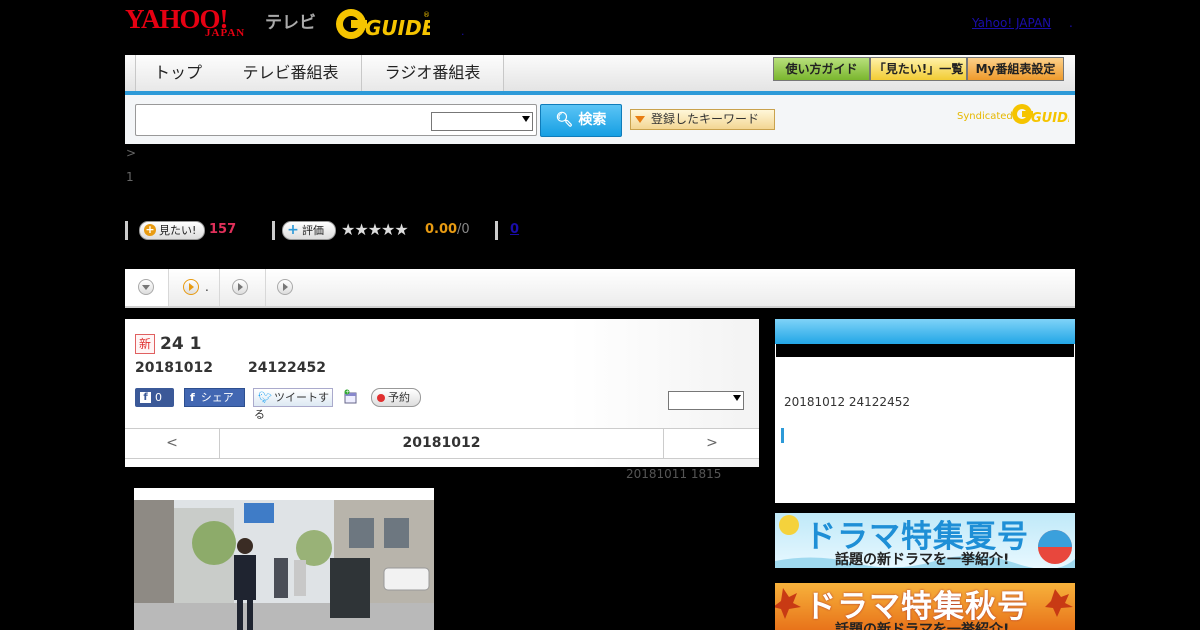 The image size is (1200, 630). I want to click on watch-count: 157, so click(223, 229).